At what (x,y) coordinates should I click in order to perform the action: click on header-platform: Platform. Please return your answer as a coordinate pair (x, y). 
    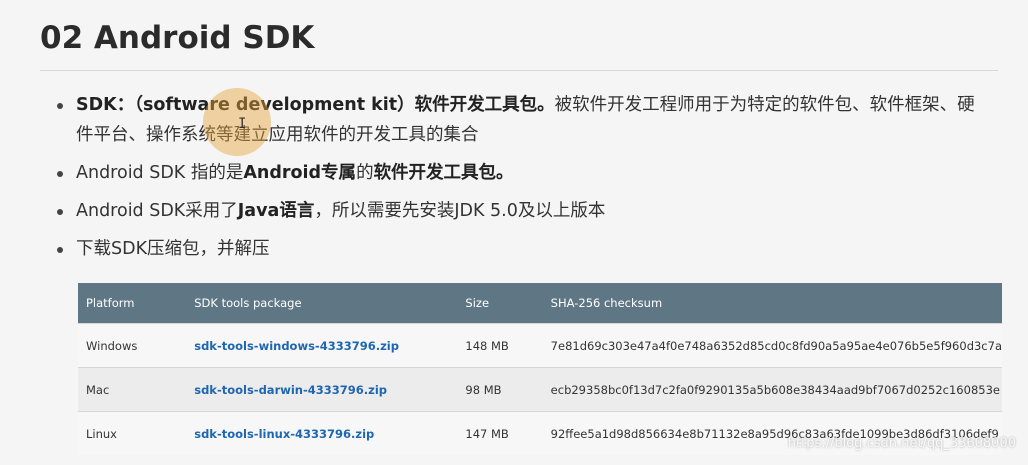
    Looking at the image, I should click on (132, 303).